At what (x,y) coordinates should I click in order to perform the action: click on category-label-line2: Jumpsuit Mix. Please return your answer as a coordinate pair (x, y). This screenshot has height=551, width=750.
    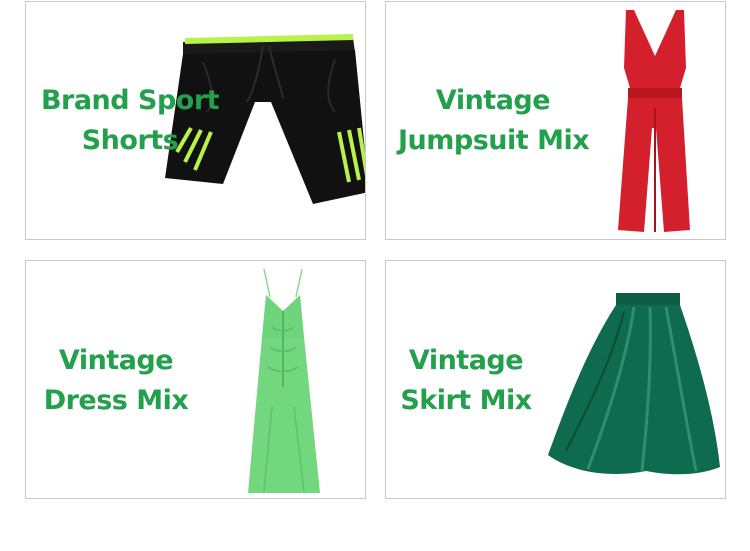
    Looking at the image, I should click on (494, 140).